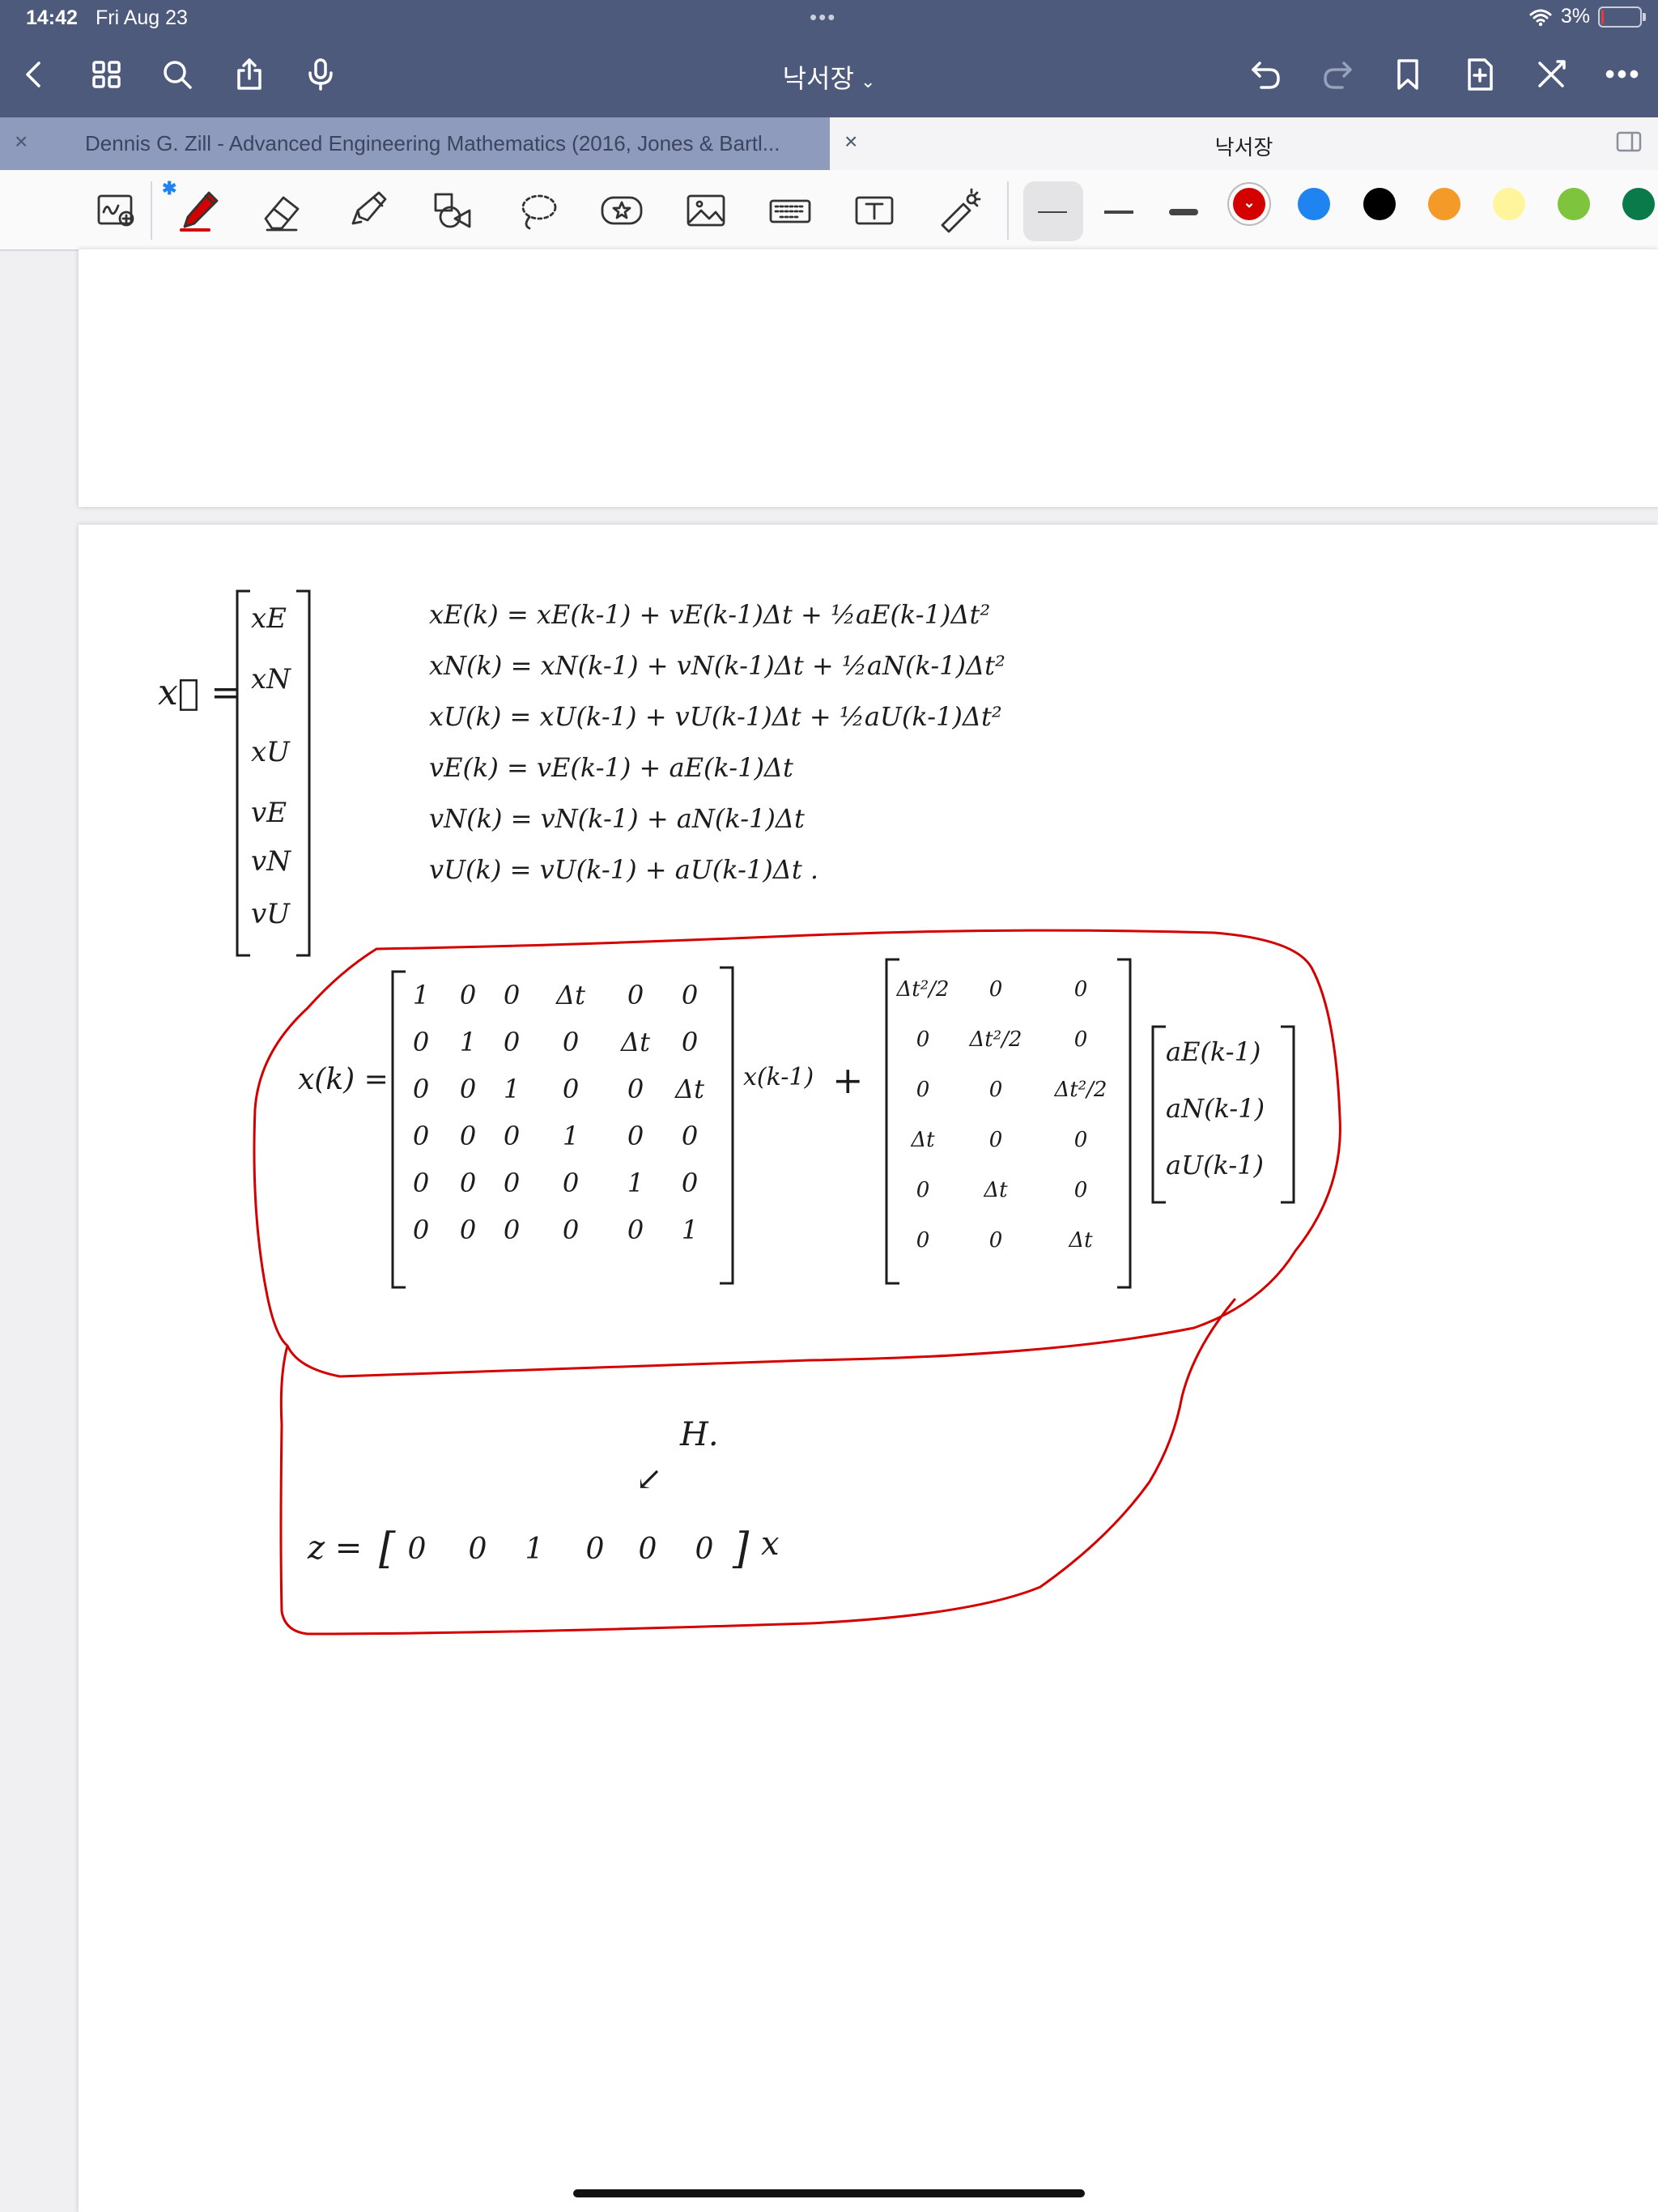  I want to click on F-matrix-right-bracket, so click(727, 1126).